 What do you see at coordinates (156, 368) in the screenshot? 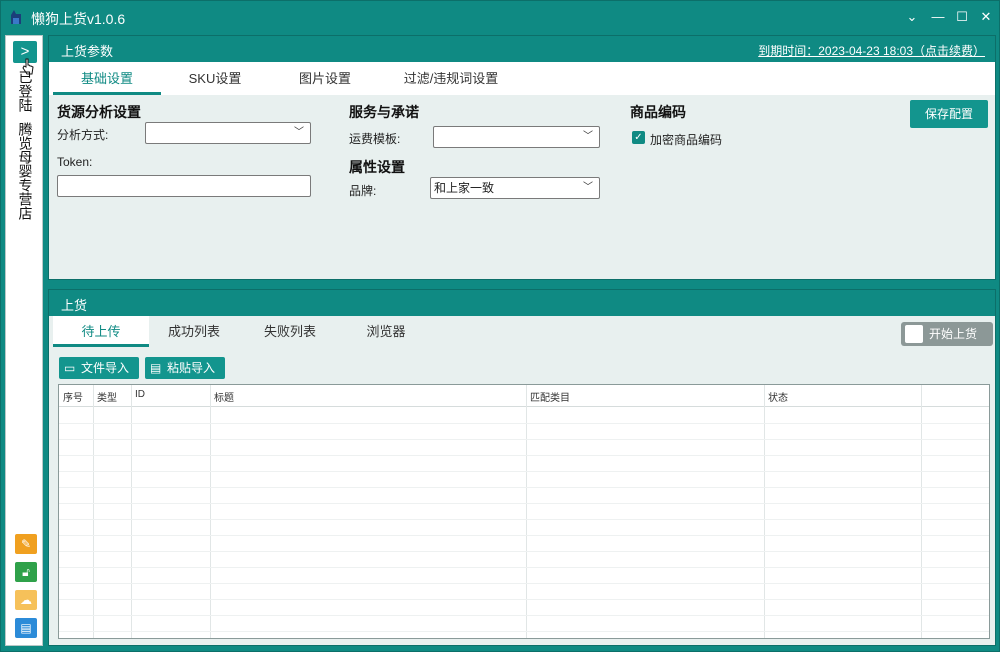
I see `clipboard-icon: ▤` at bounding box center [156, 368].